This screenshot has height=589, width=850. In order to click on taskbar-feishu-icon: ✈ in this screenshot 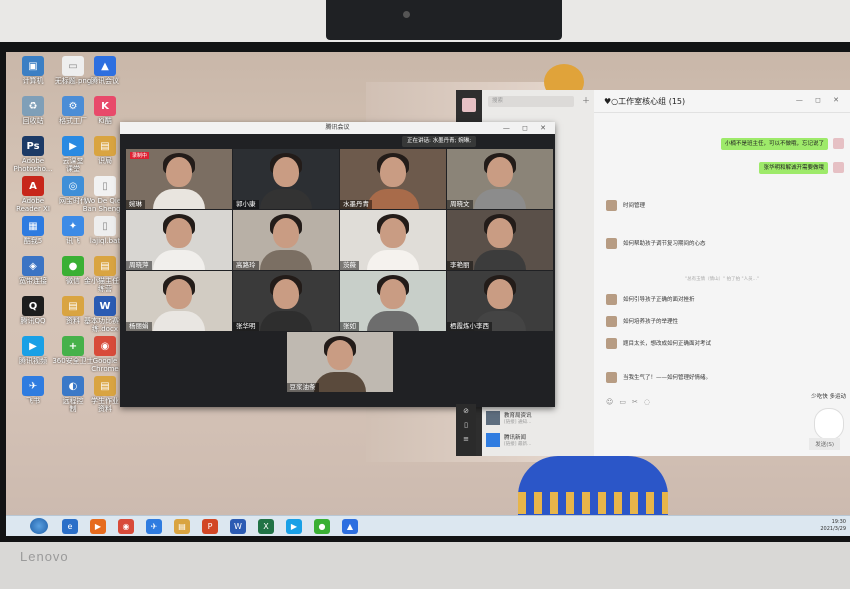, I will do `click(154, 526)`.